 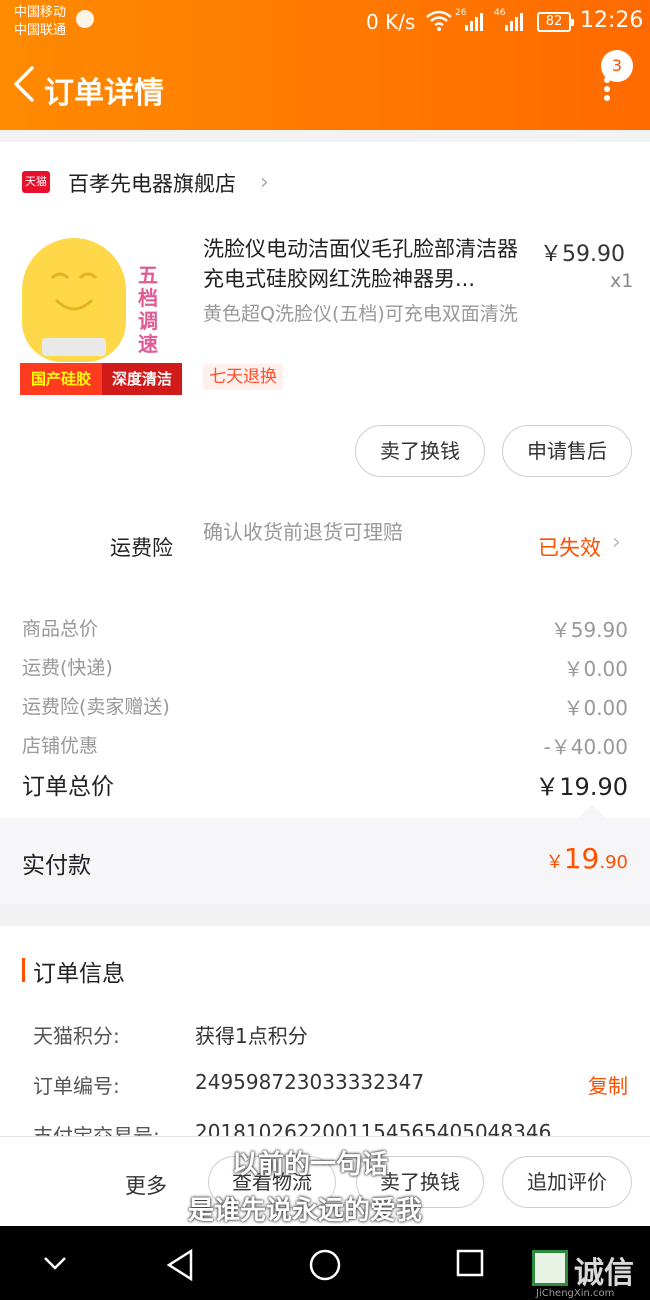 What do you see at coordinates (61, 379) in the screenshot?
I see `strip-left: 国产硅胶` at bounding box center [61, 379].